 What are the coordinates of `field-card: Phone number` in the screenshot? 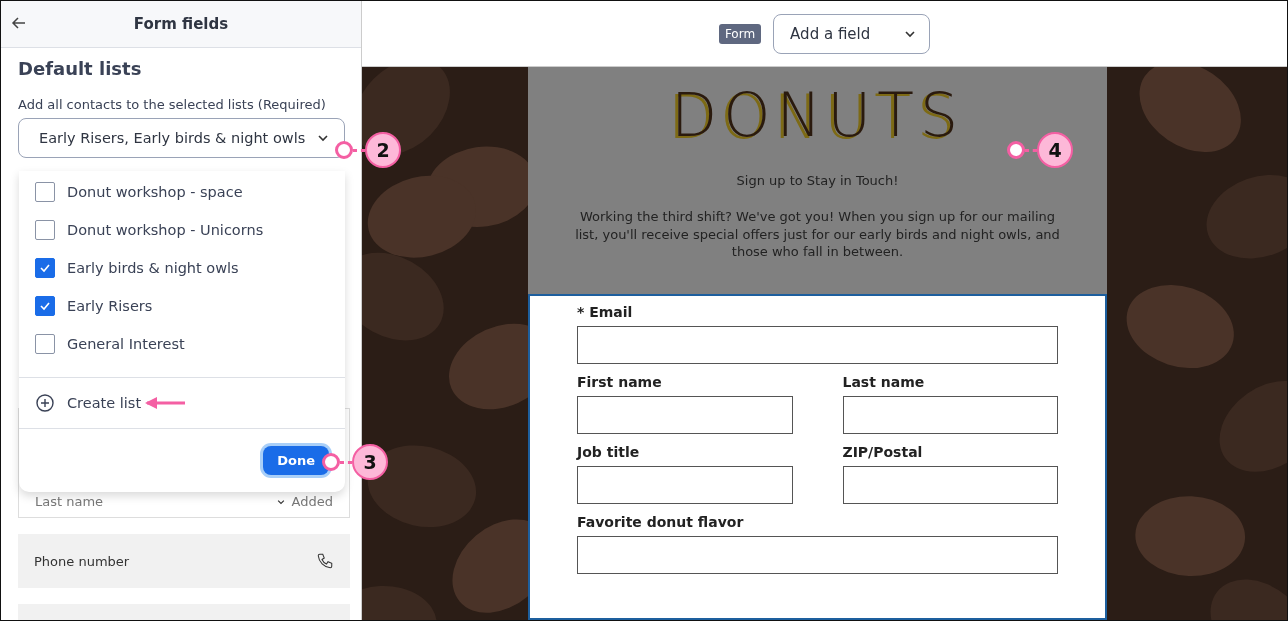 It's located at (184, 561).